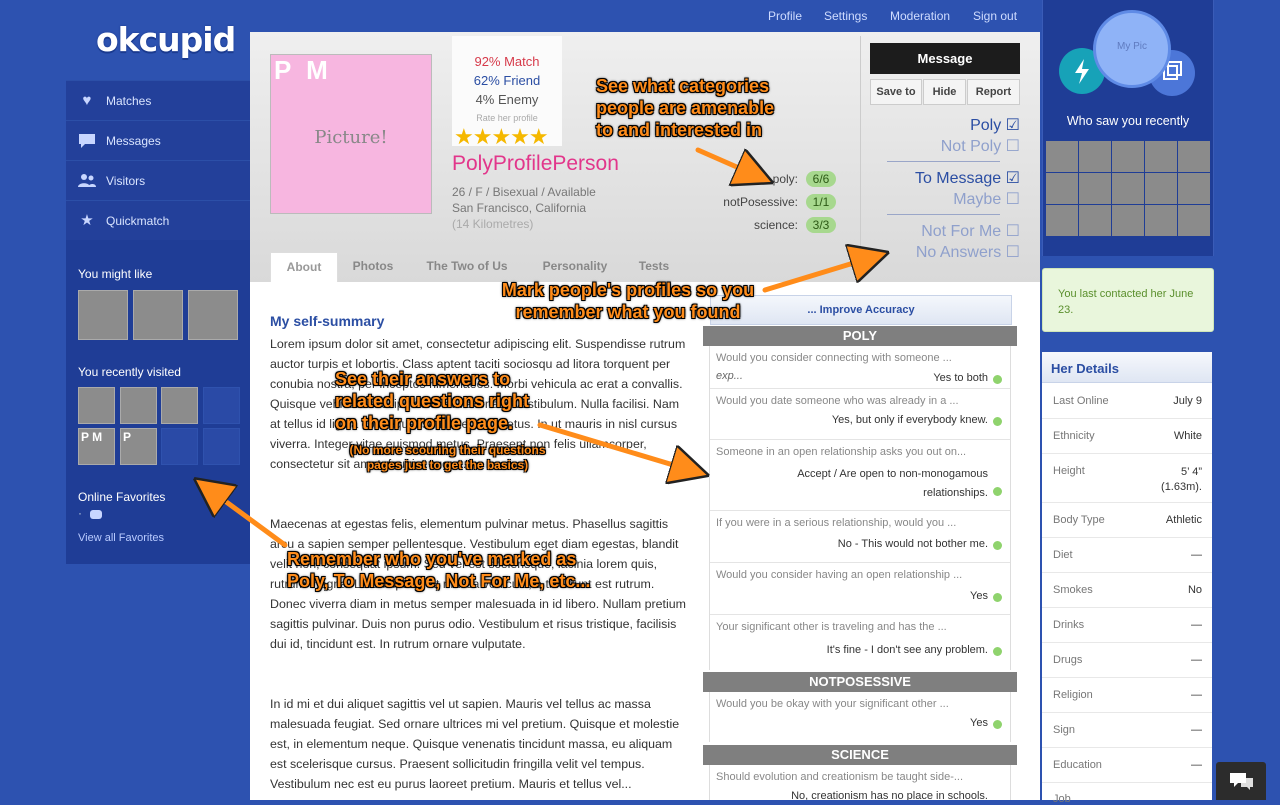 The image size is (1280, 805). Describe the element at coordinates (1069, 625) in the screenshot. I see `detail-key: Drinks` at that location.